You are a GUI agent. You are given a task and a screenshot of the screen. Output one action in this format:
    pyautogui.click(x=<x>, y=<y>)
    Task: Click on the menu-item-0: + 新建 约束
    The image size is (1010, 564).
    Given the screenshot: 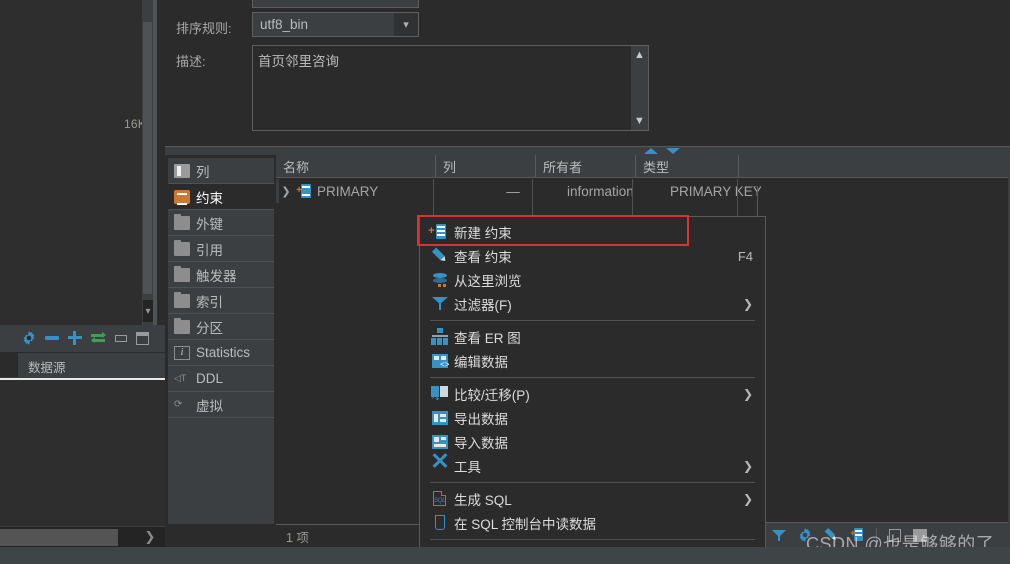 What is the action you would take?
    pyautogui.click(x=592, y=232)
    